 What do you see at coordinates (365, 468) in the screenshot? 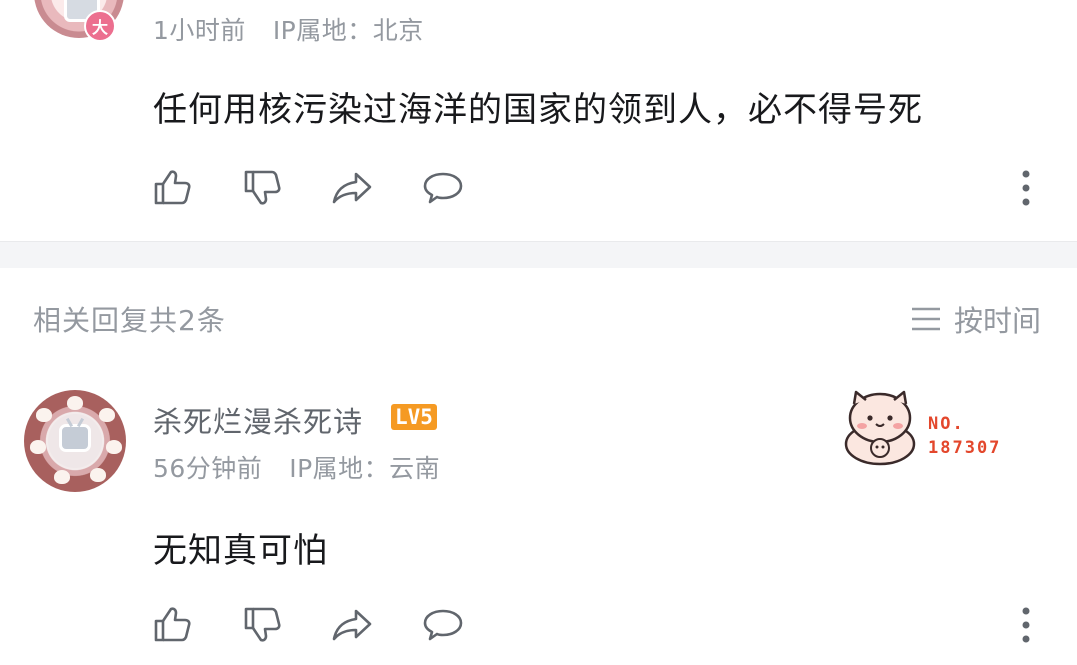
I see `comment-ip: IP属地：云南` at bounding box center [365, 468].